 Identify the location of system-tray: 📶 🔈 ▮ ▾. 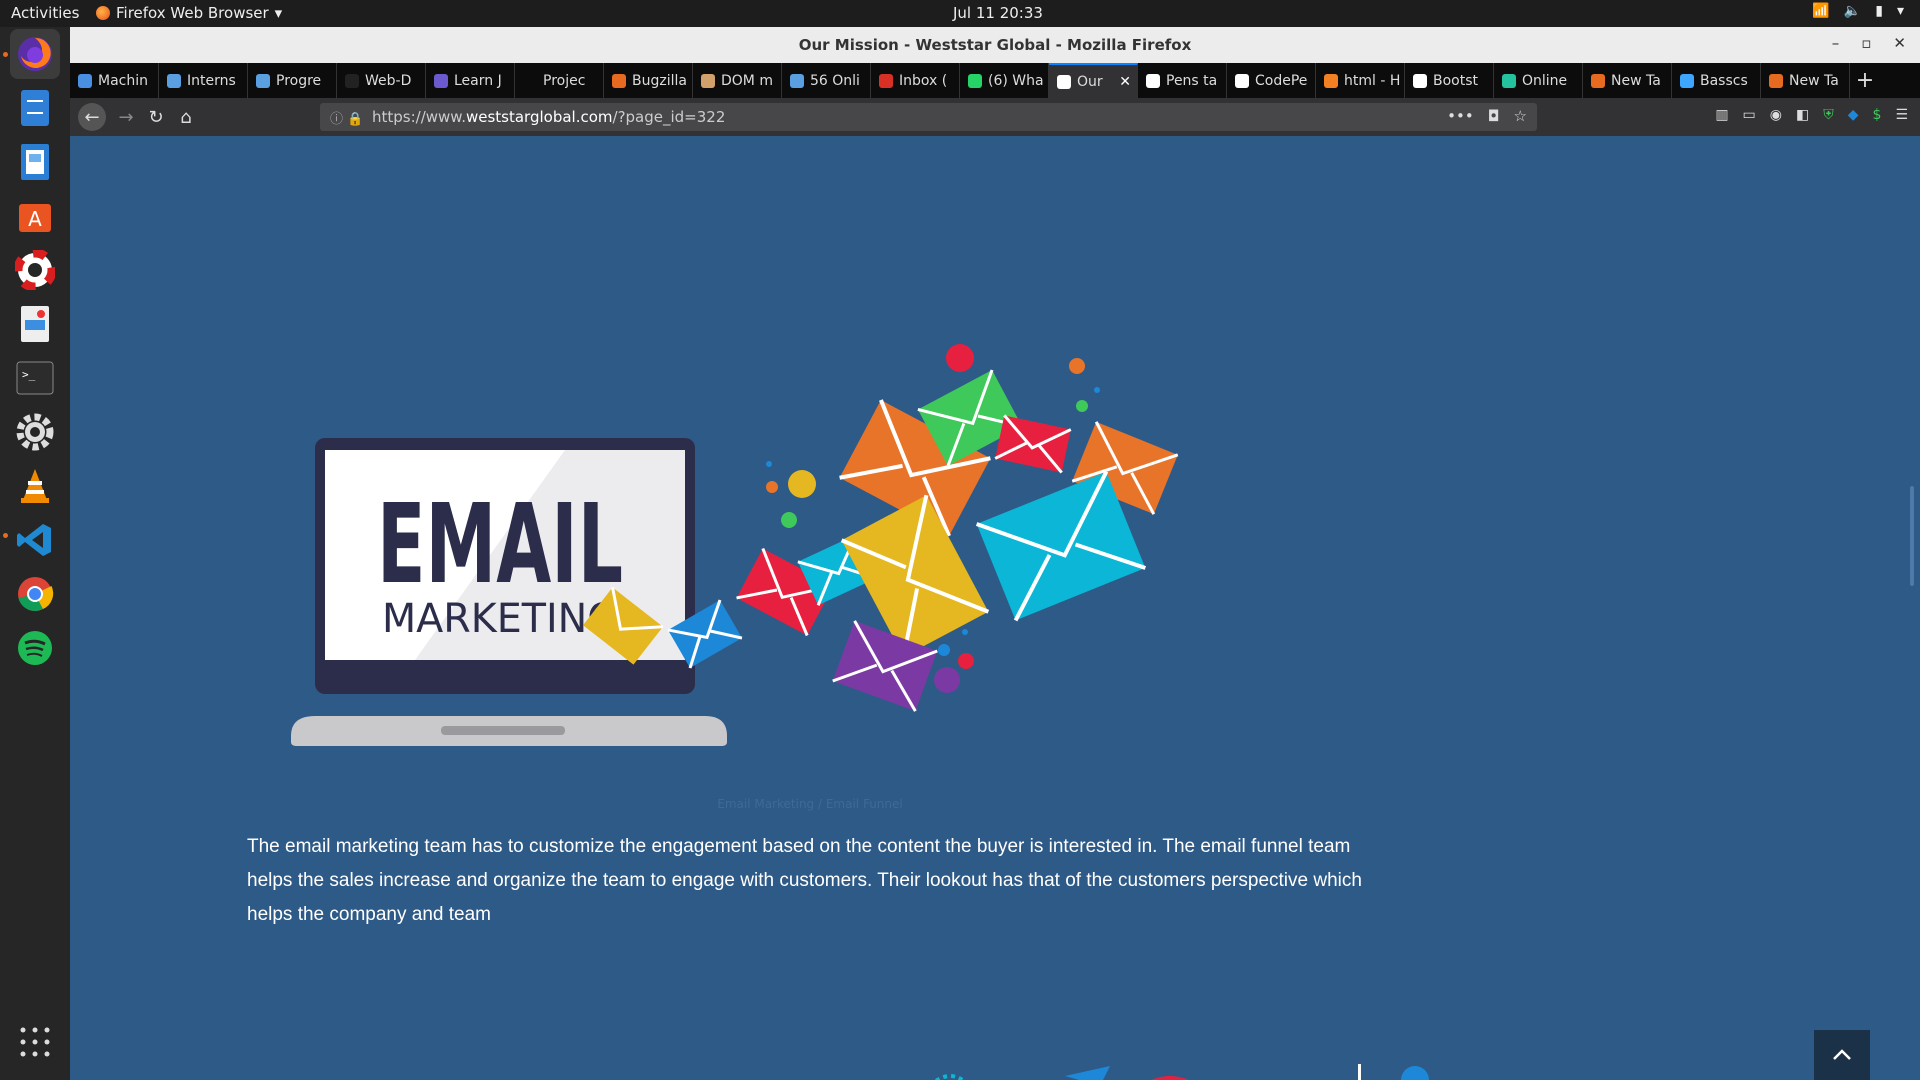
(1858, 11).